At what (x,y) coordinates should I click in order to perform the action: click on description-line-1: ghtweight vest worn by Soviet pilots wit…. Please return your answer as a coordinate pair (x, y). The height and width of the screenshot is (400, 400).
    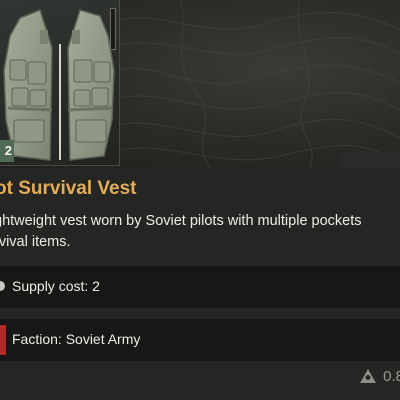
    Looking at the image, I should click on (181, 221).